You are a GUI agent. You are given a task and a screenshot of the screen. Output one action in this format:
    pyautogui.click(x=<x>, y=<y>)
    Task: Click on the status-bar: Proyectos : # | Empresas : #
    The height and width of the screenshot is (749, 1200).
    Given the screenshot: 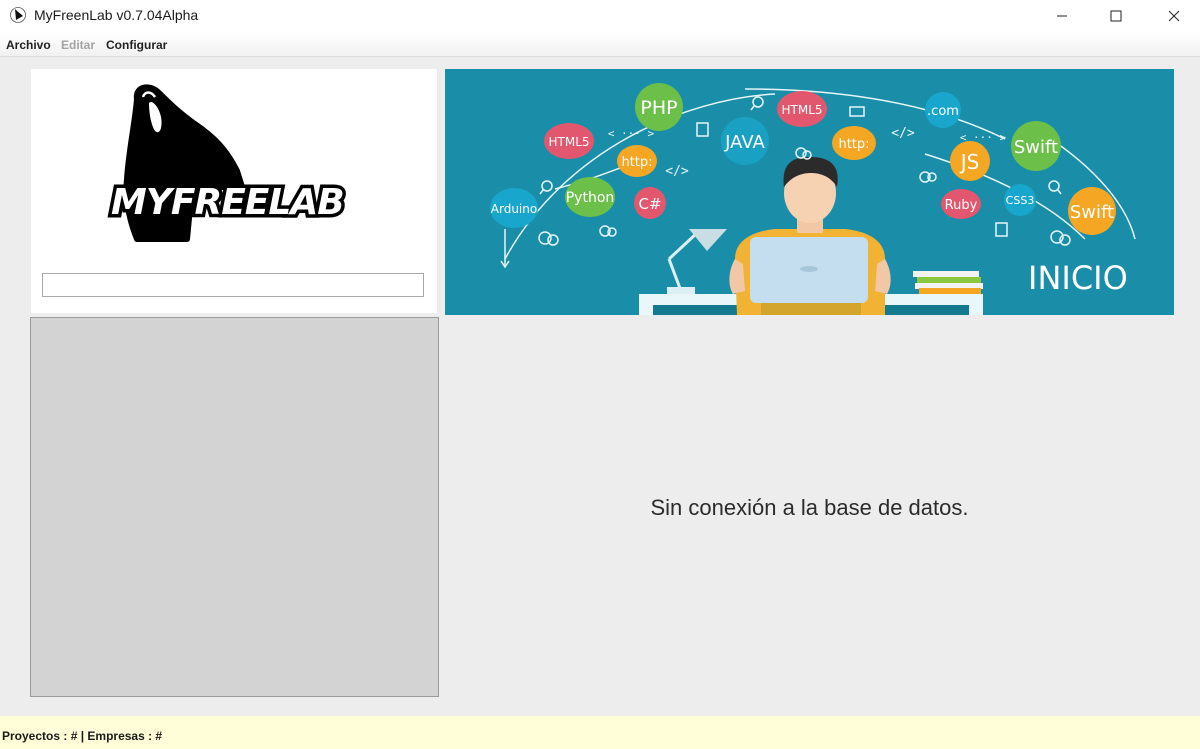 What is the action you would take?
    pyautogui.click(x=600, y=732)
    